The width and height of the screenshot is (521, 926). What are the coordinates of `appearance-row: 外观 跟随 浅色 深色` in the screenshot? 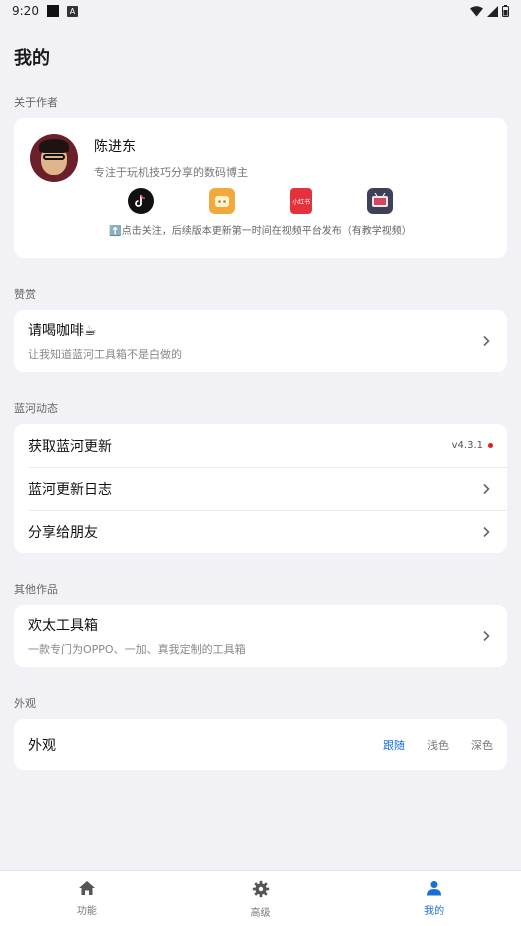 It's located at (260, 744).